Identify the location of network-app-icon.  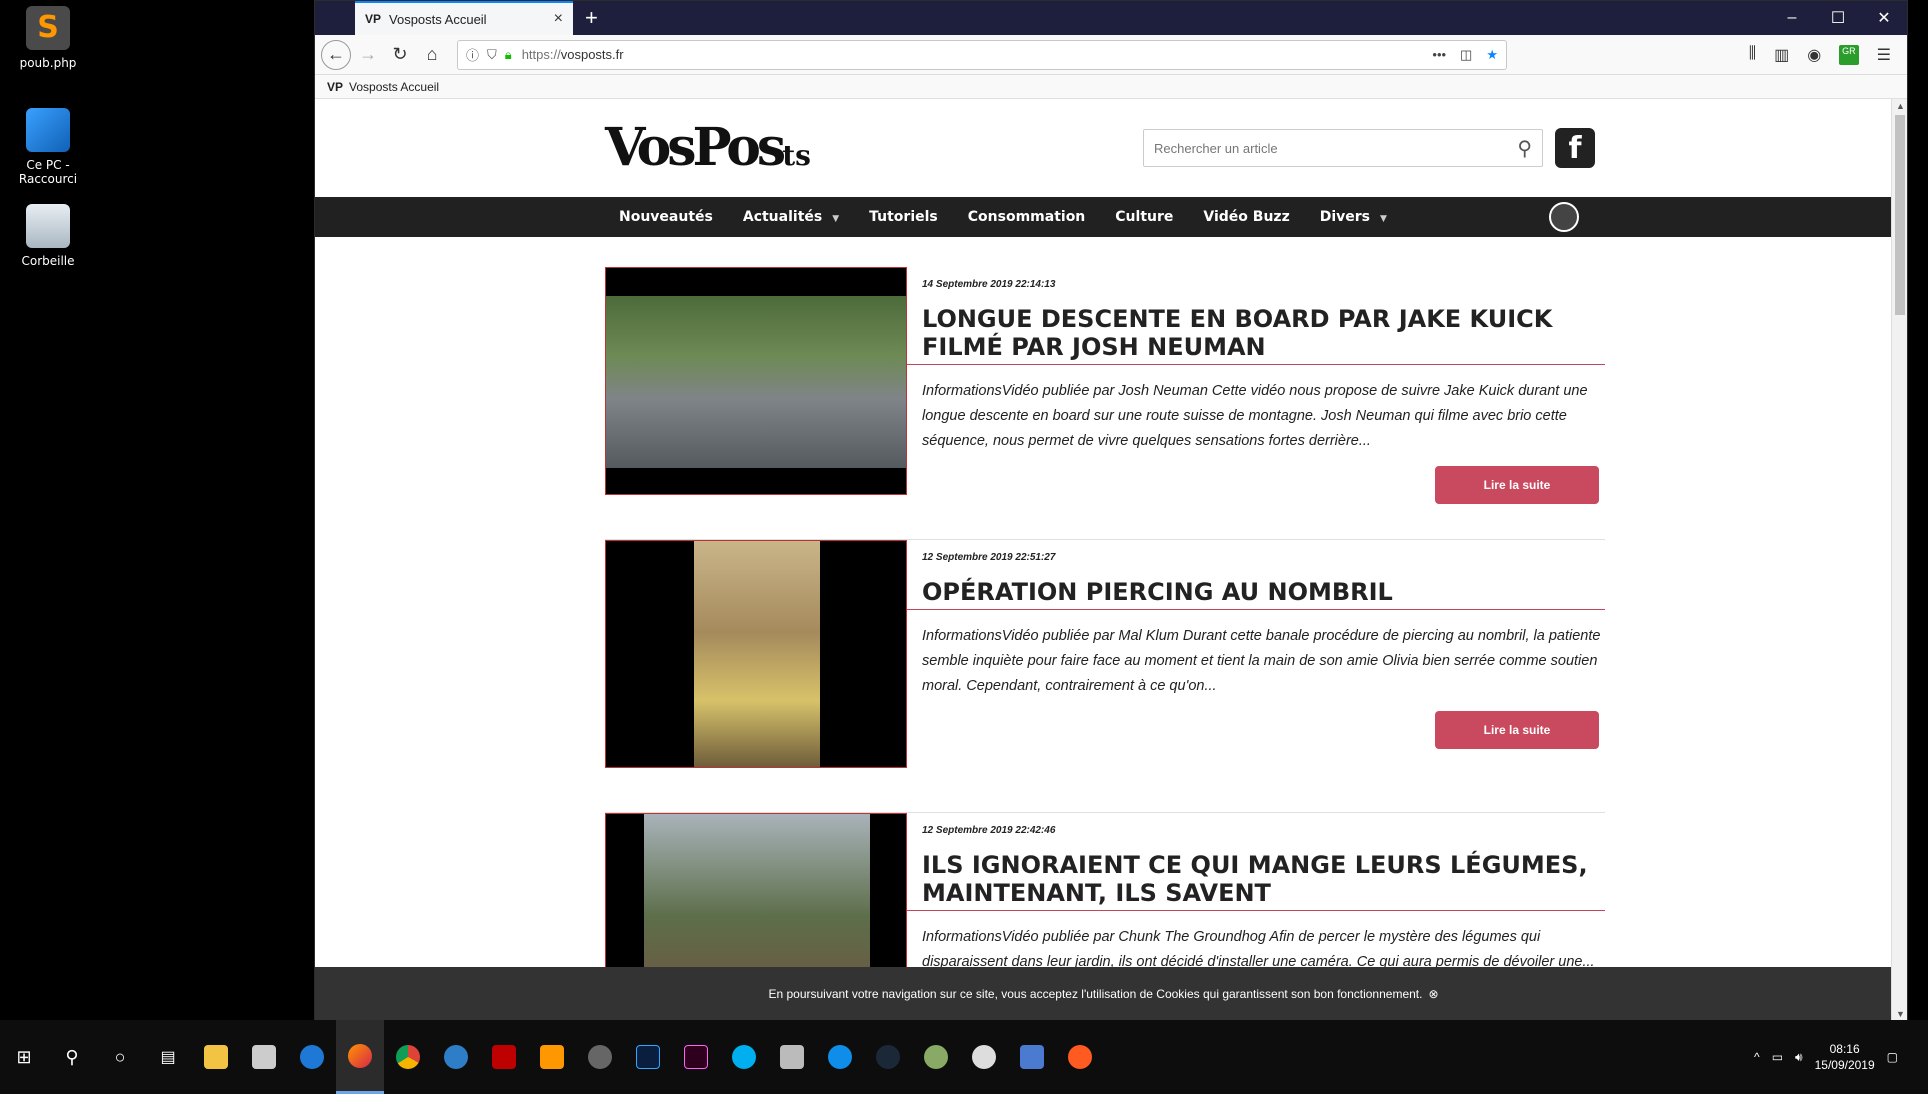
(1032, 1057).